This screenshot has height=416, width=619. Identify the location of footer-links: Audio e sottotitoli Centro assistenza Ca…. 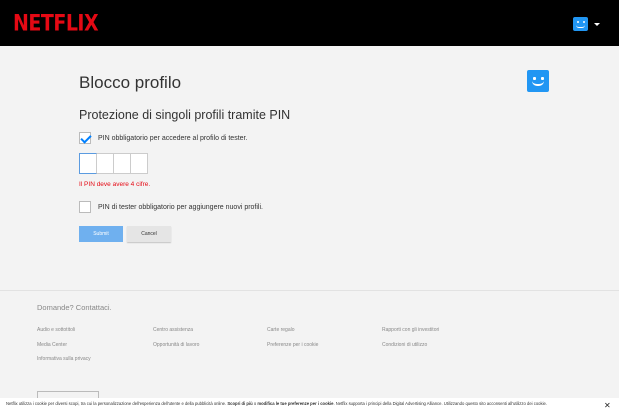
(297, 347).